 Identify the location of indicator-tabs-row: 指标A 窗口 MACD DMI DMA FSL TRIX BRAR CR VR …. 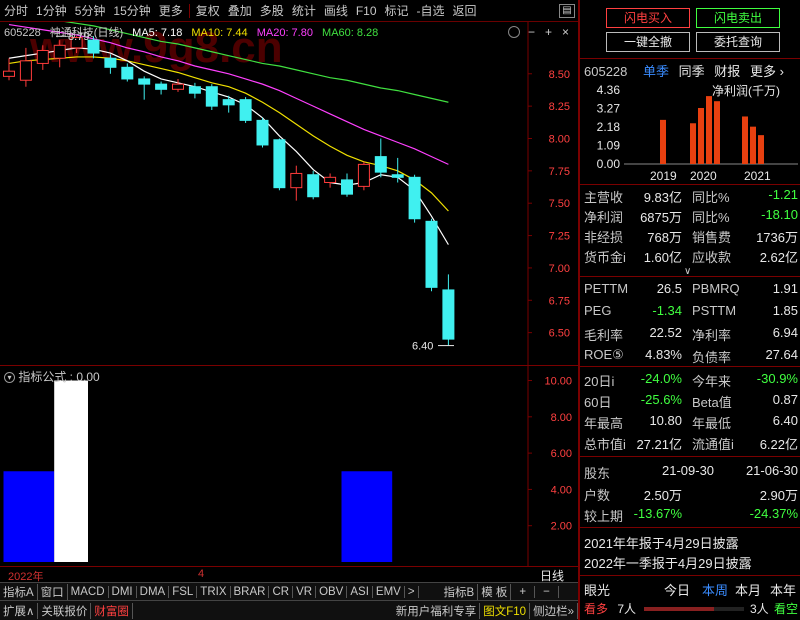
(289, 591).